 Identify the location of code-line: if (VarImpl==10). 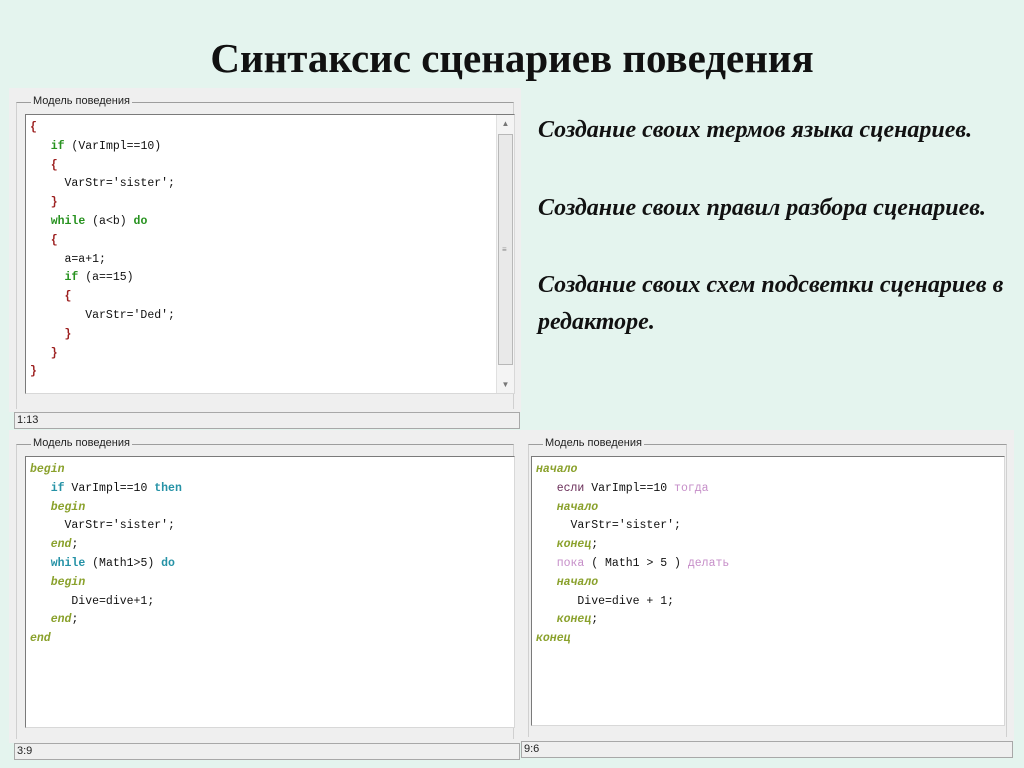
(272, 147).